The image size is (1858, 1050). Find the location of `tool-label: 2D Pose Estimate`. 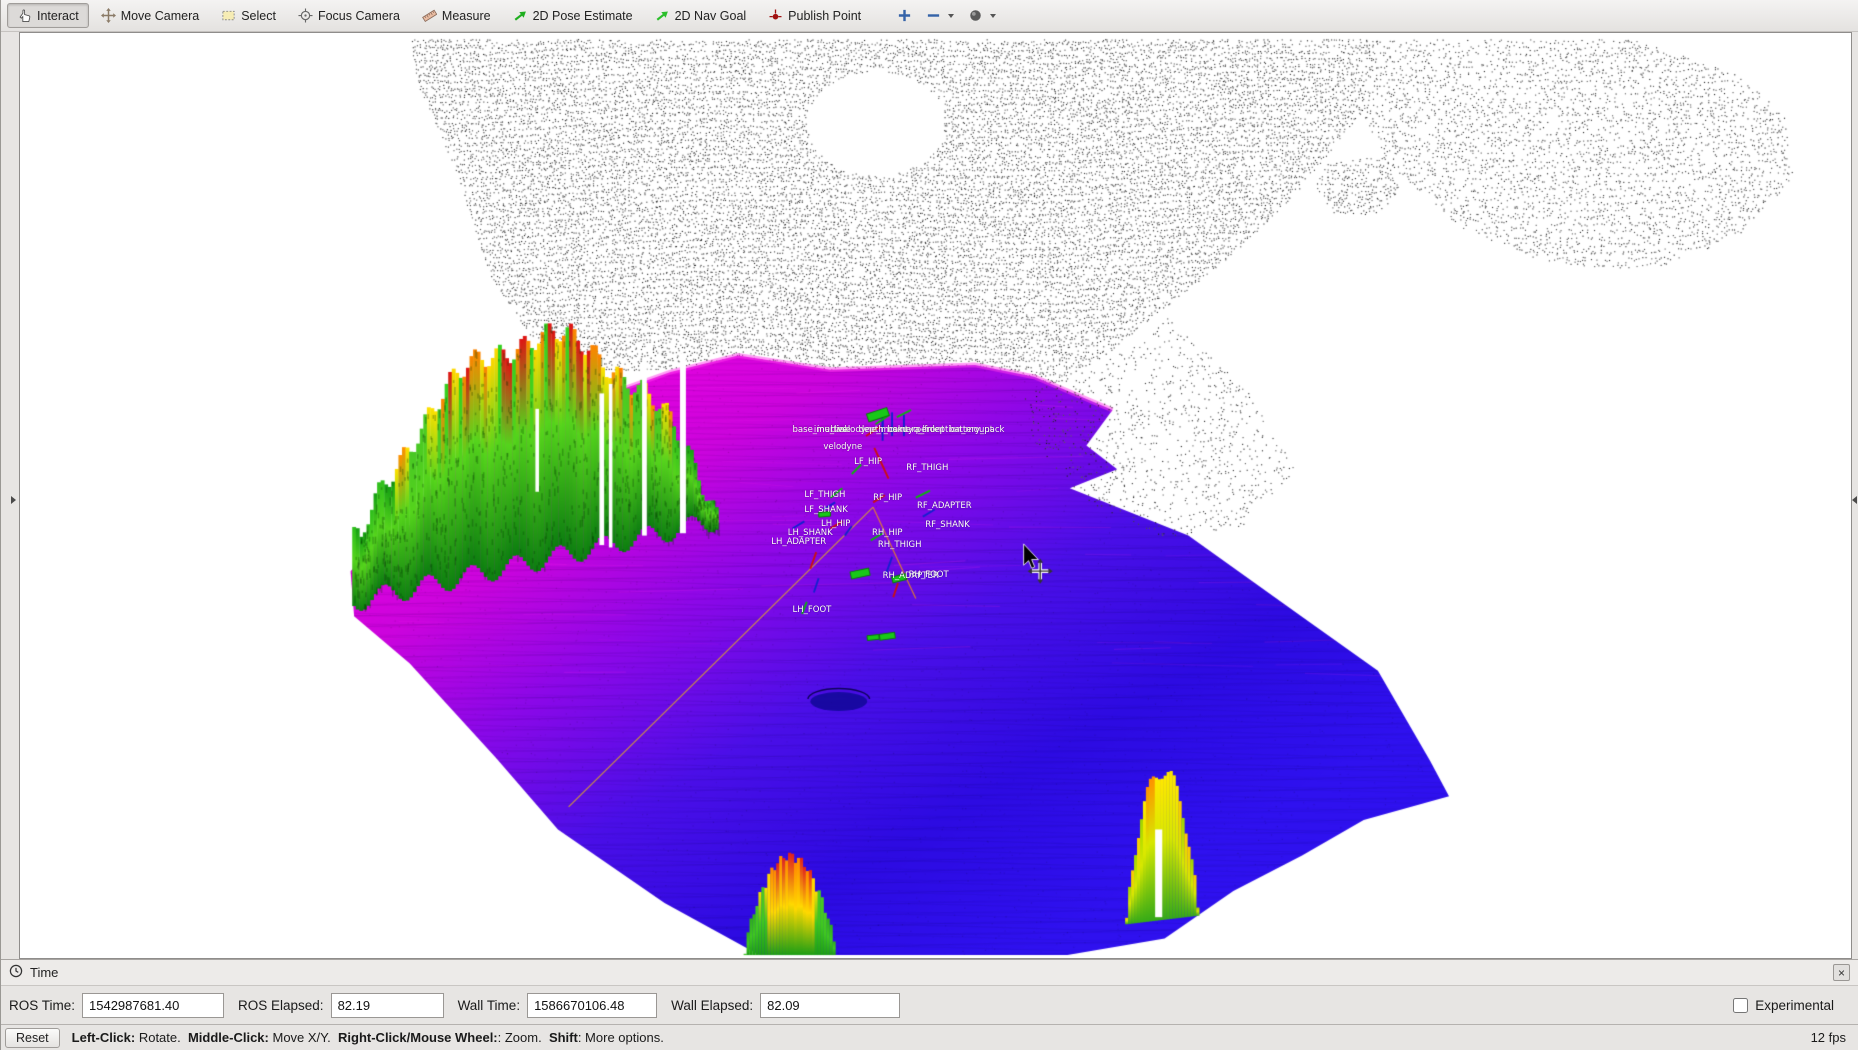

tool-label: 2D Pose Estimate is located at coordinates (582, 15).